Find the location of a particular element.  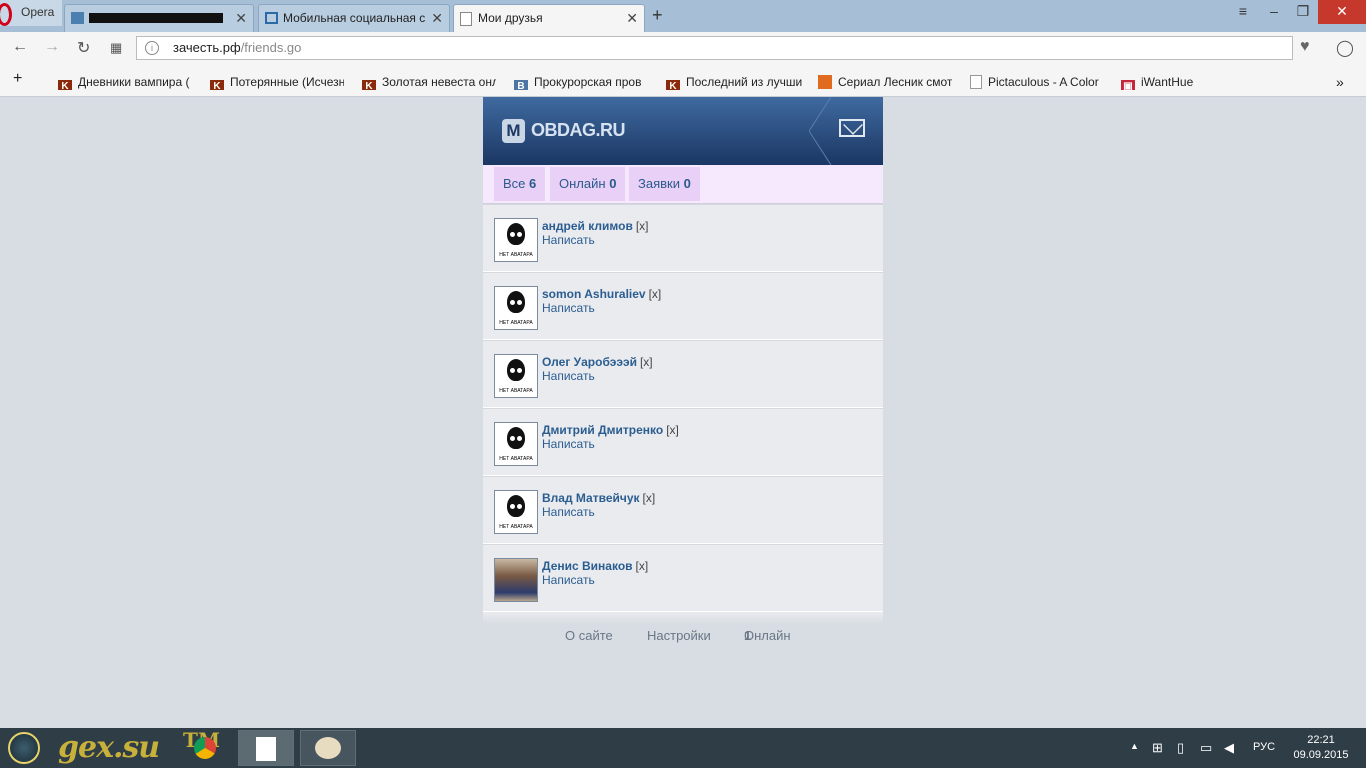

reload-icon: ↻ is located at coordinates (83, 48).